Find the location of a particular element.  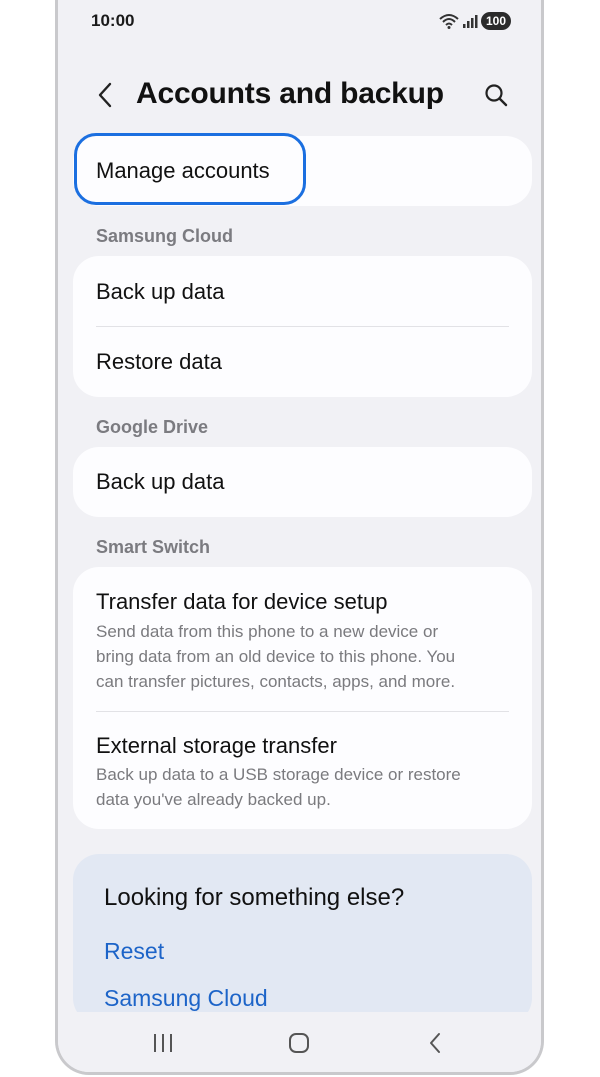

google-backup-data-item: Back up data is located at coordinates (302, 482).